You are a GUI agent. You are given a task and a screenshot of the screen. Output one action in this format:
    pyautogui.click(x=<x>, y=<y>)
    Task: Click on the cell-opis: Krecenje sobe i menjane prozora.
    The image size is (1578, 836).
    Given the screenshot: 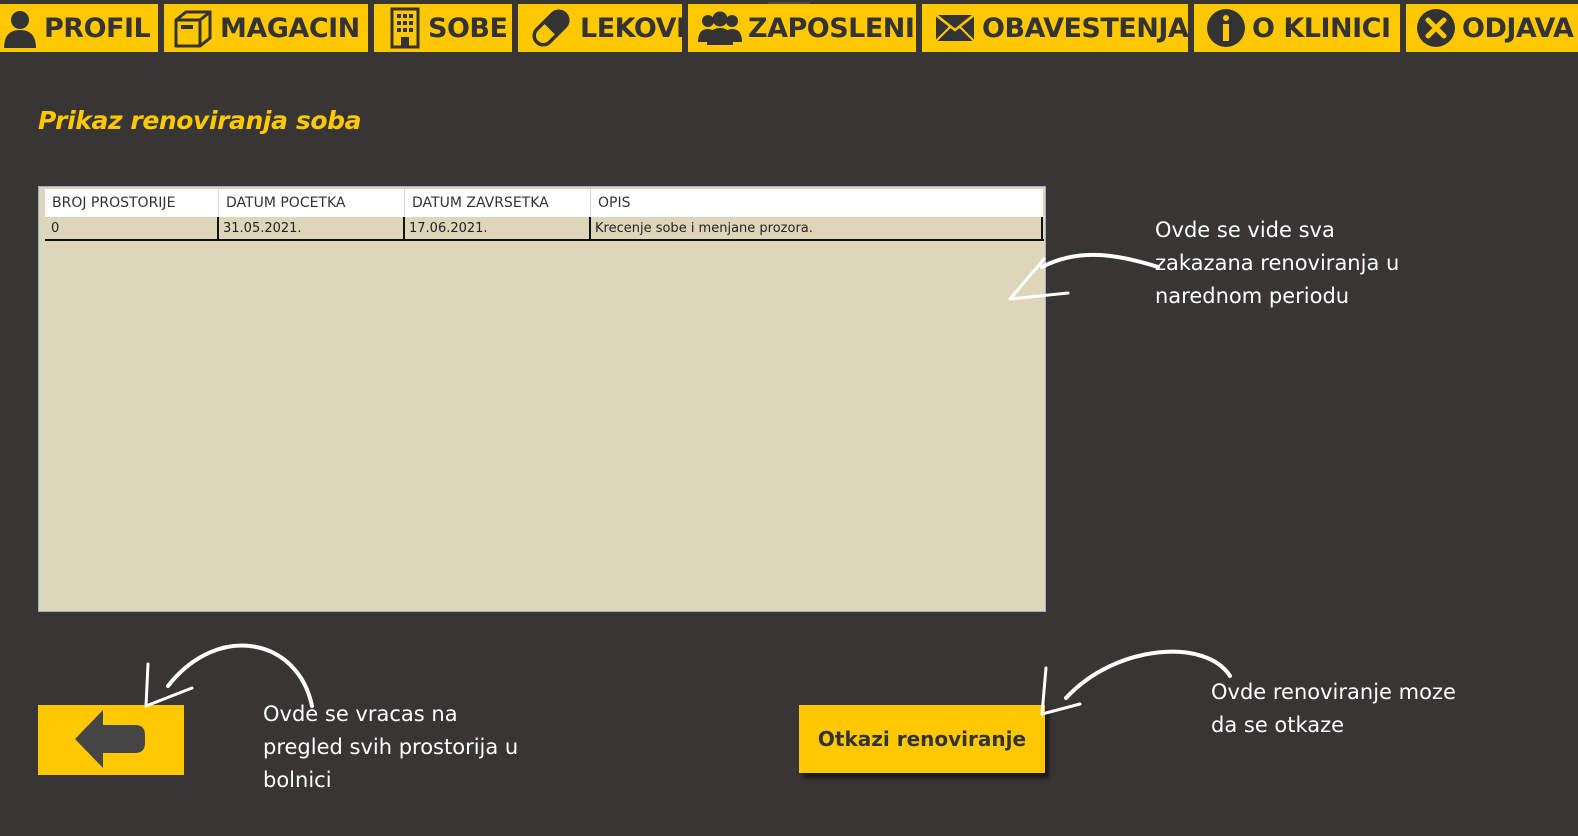 What is the action you would take?
    pyautogui.click(x=817, y=228)
    